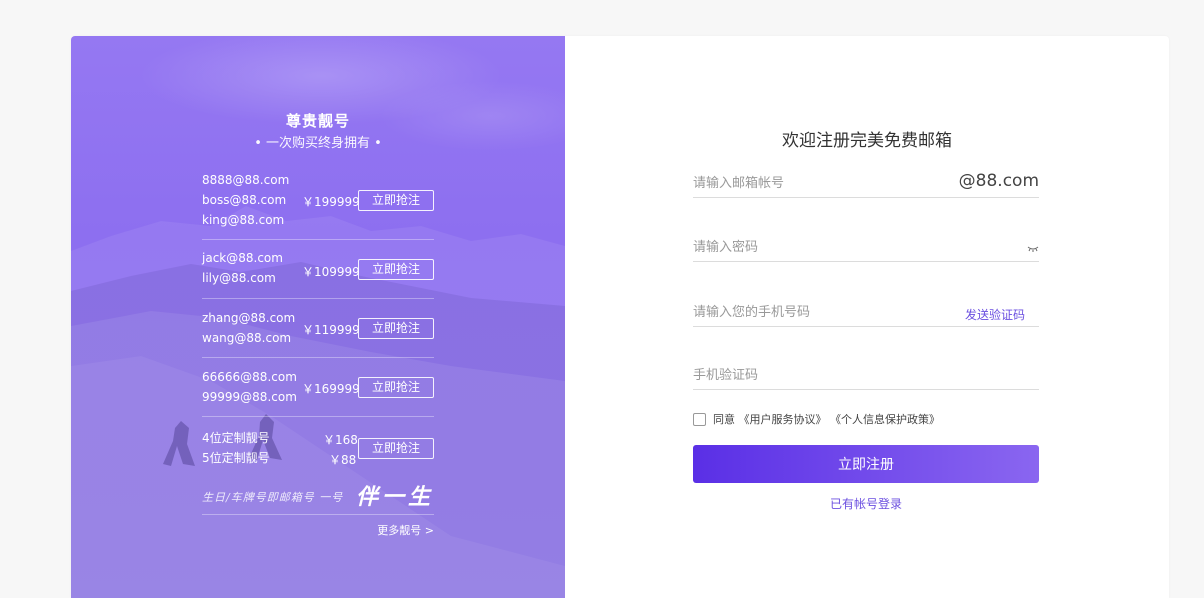  What do you see at coordinates (1033, 249) in the screenshot?
I see `eye-closed-icon` at bounding box center [1033, 249].